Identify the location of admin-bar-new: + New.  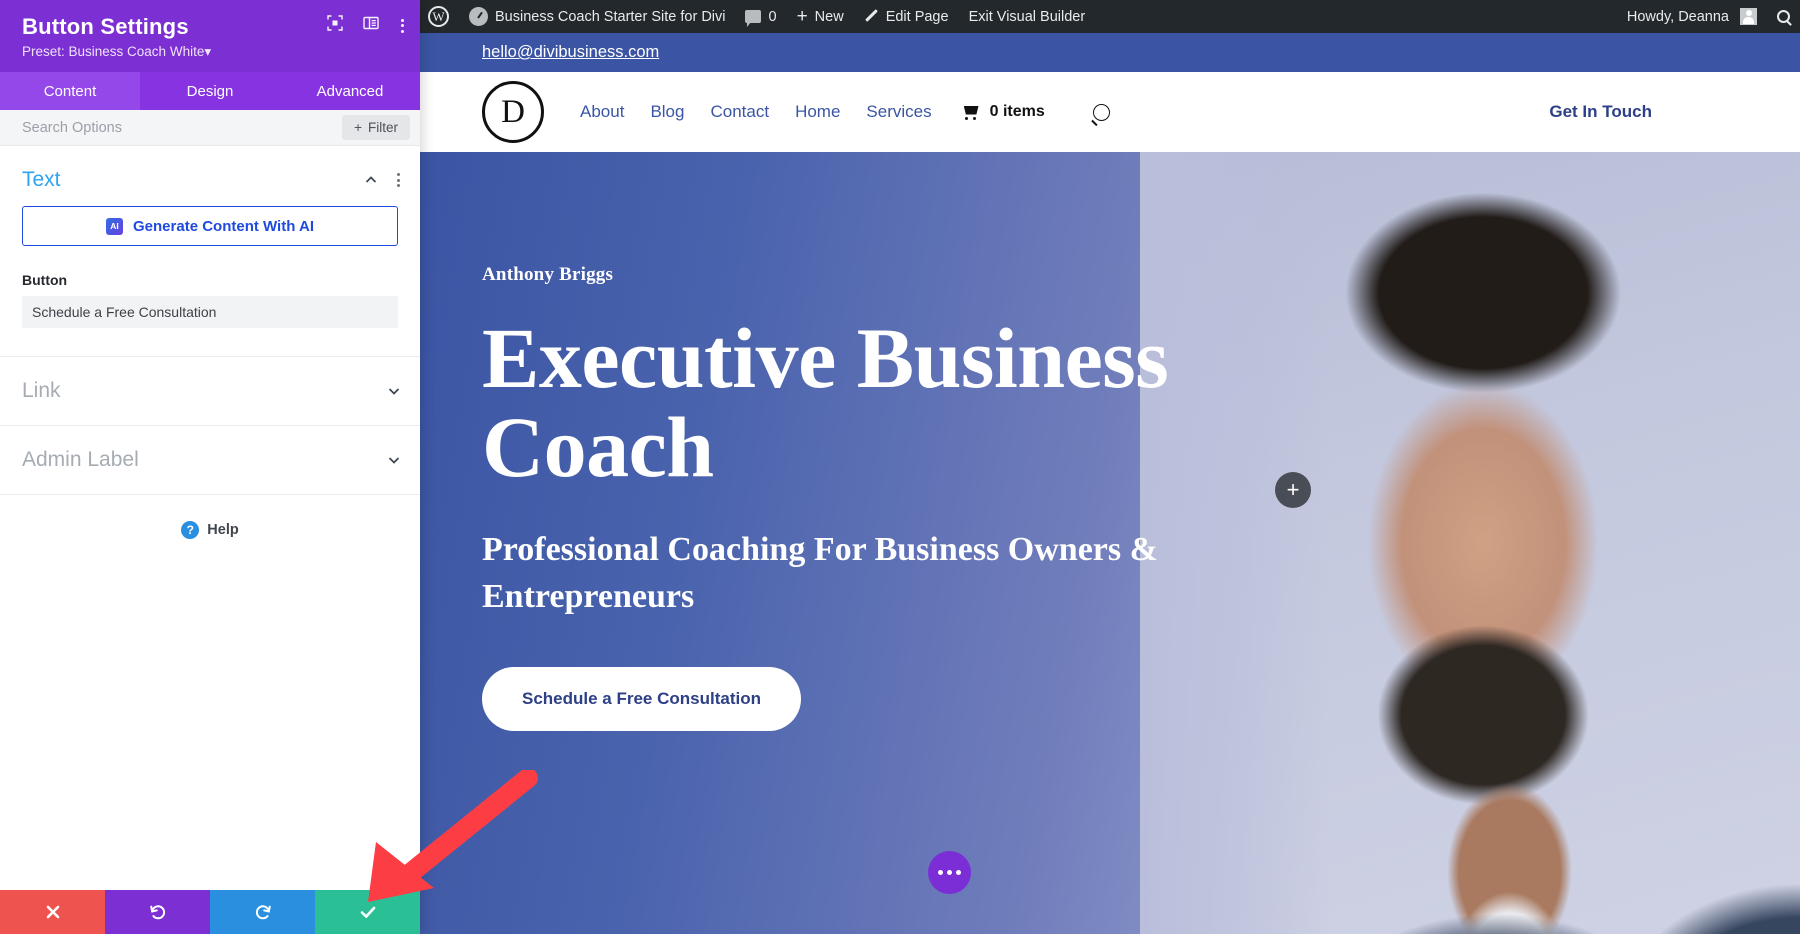
(820, 16).